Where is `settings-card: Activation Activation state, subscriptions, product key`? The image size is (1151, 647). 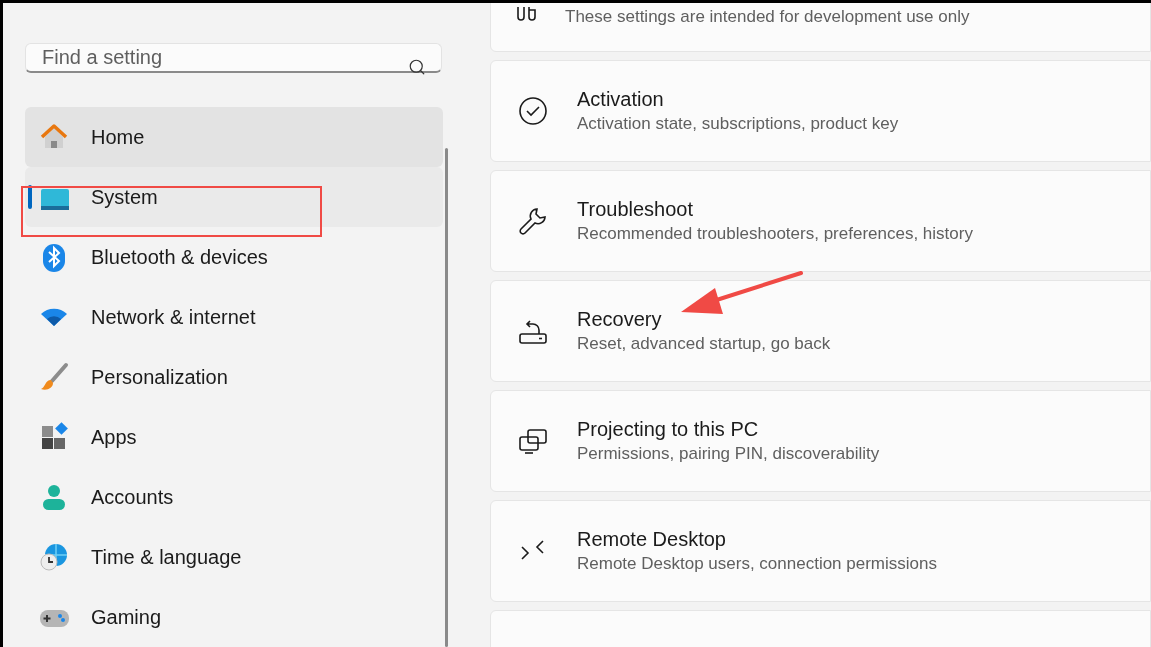
settings-card: Activation Activation state, subscriptions, product key is located at coordinates (820, 111).